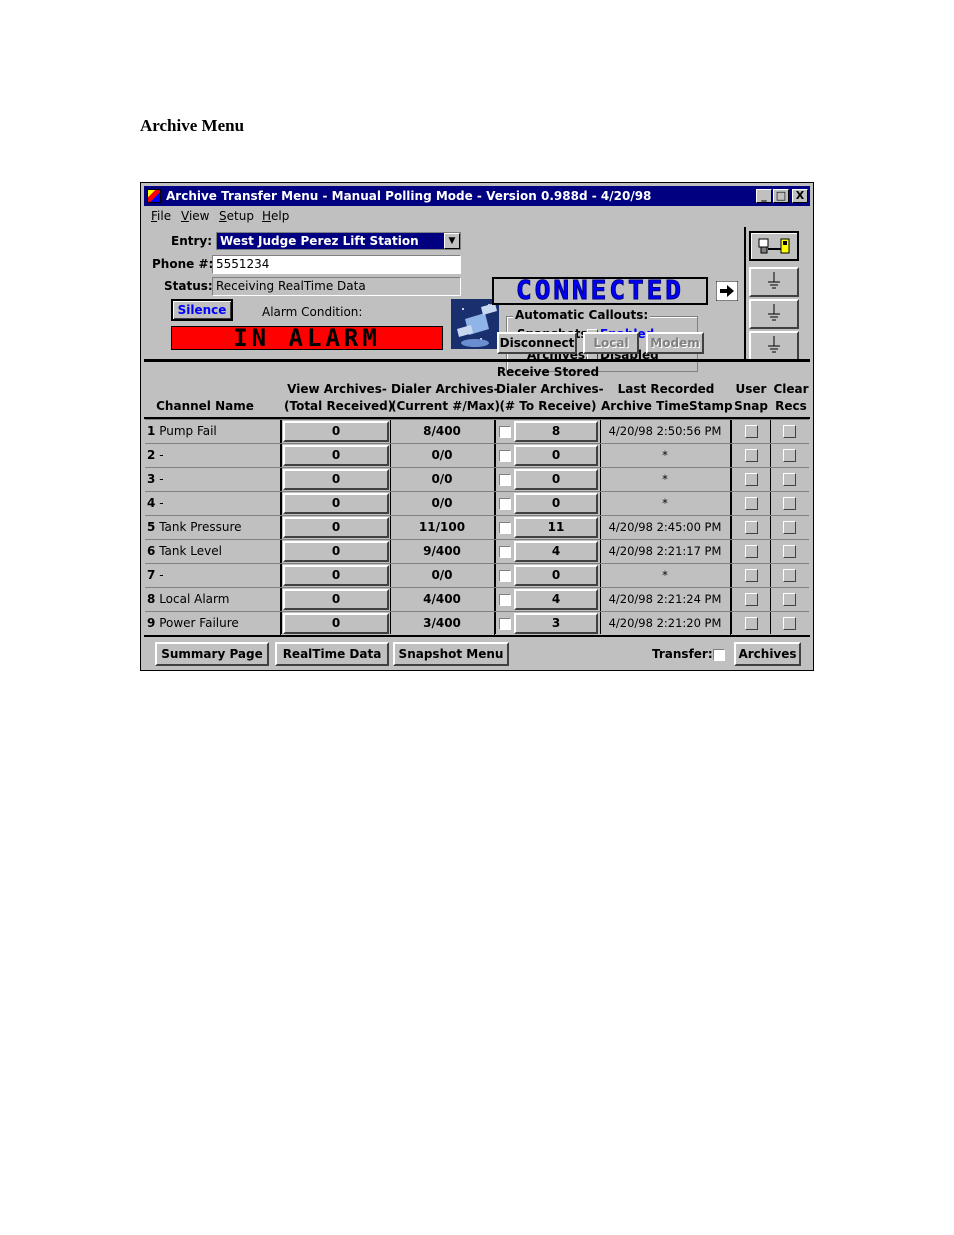 This screenshot has width=954, height=1235. What do you see at coordinates (213, 623) in the screenshot?
I see `channel-name-cell: 9 Power Failure` at bounding box center [213, 623].